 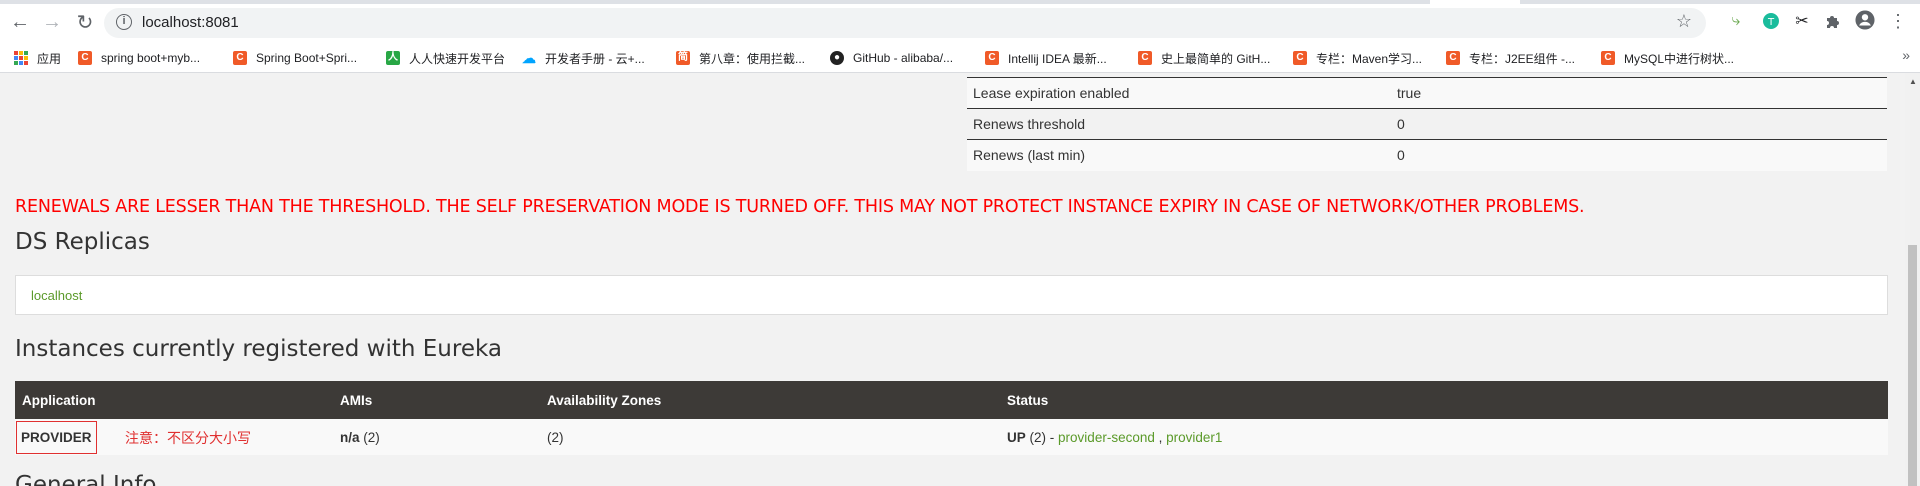 I want to click on zones-cell: (2), so click(x=770, y=437).